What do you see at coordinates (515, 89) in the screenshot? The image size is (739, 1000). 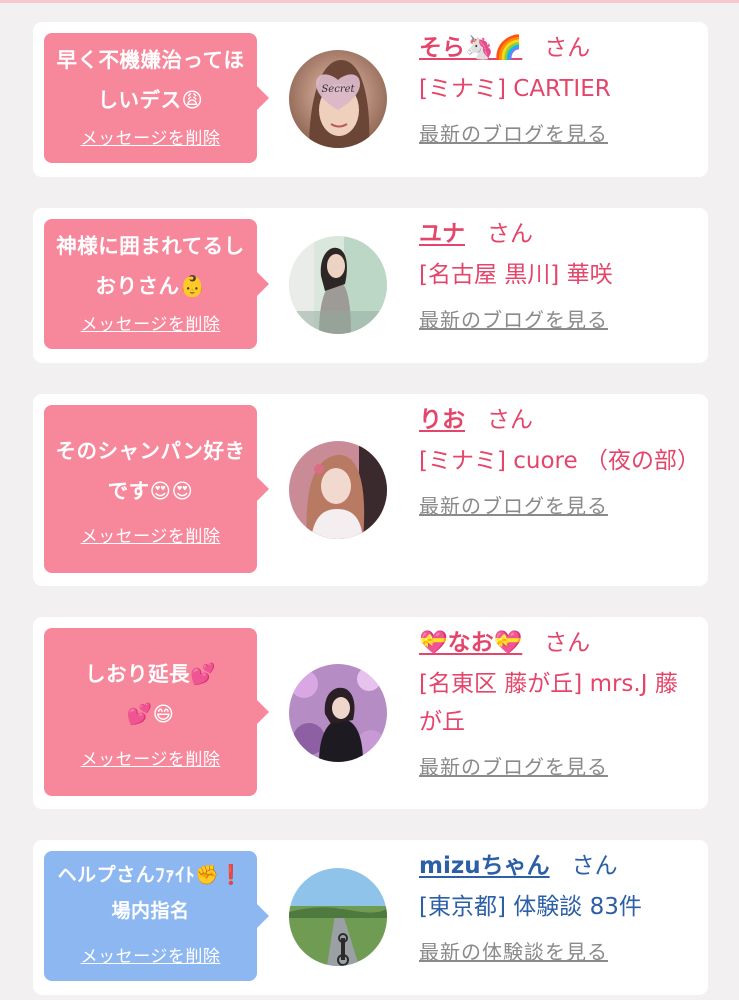 I see `shop-info: [ミナミ] CARTIER` at bounding box center [515, 89].